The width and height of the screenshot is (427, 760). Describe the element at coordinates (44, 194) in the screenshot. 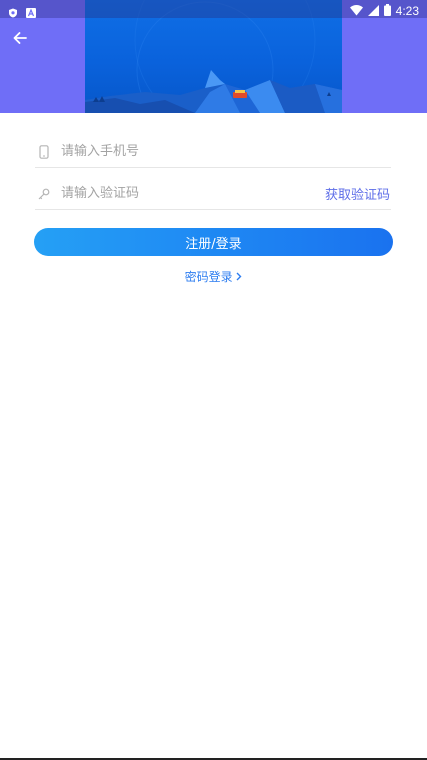

I see `key-icon` at that location.